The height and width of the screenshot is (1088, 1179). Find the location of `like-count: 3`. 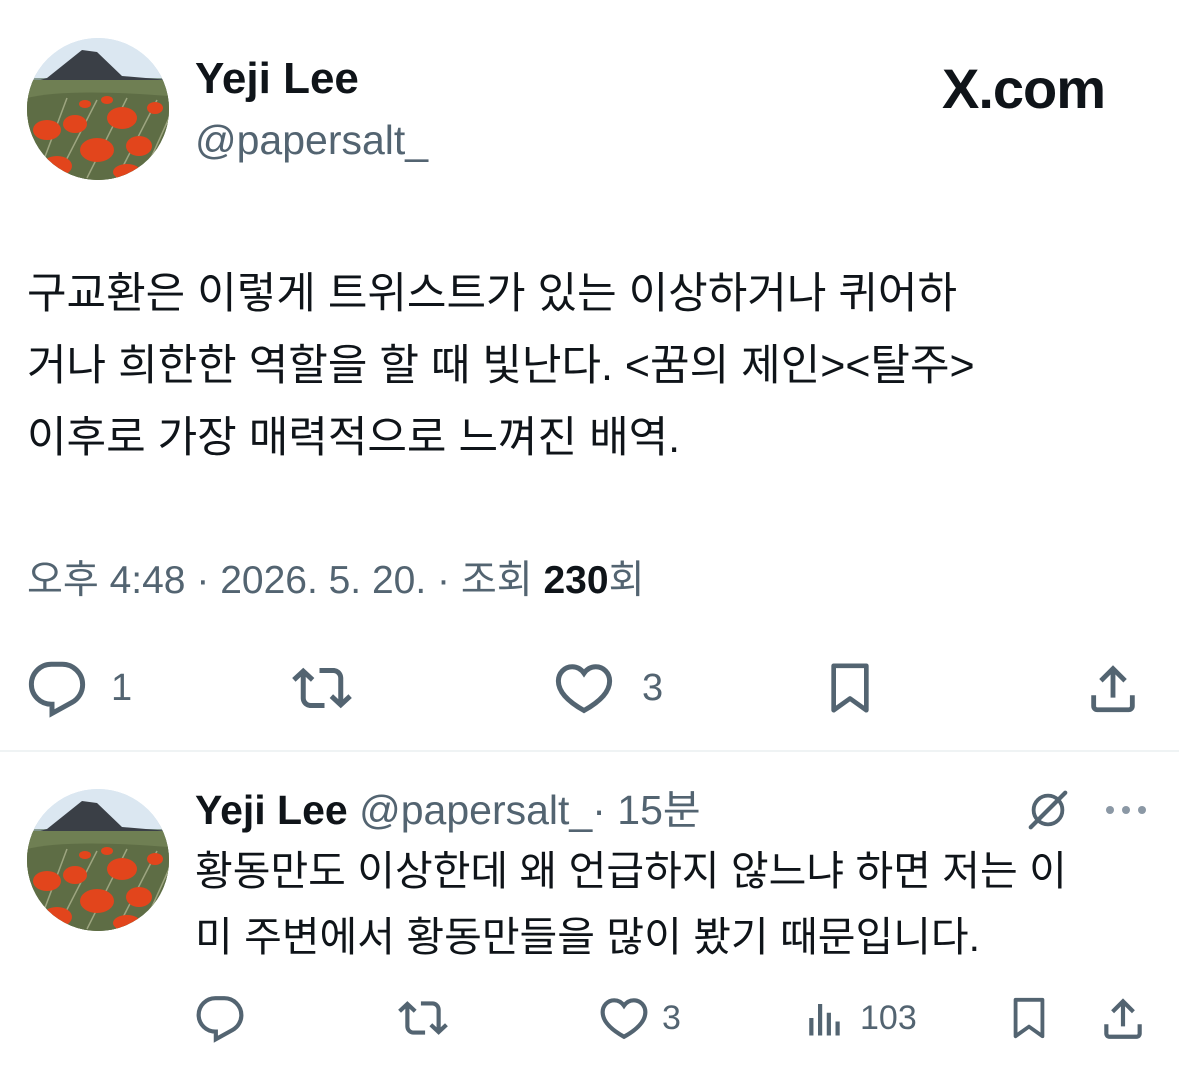

like-count: 3 is located at coordinates (653, 687).